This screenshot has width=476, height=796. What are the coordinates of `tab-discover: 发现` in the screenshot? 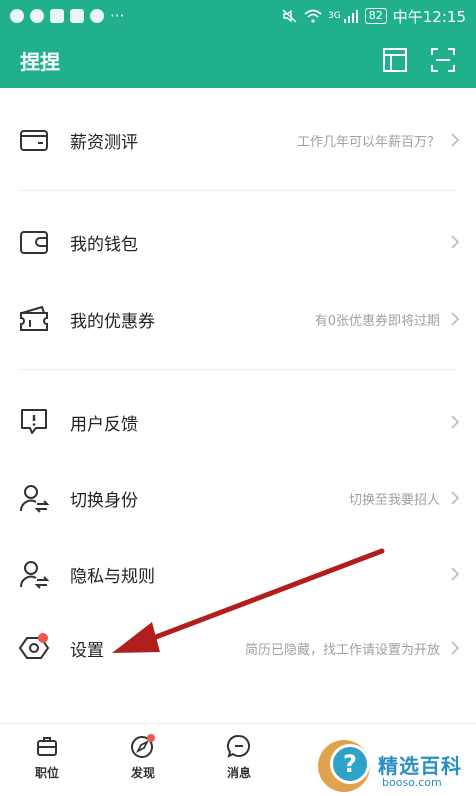 It's located at (143, 757).